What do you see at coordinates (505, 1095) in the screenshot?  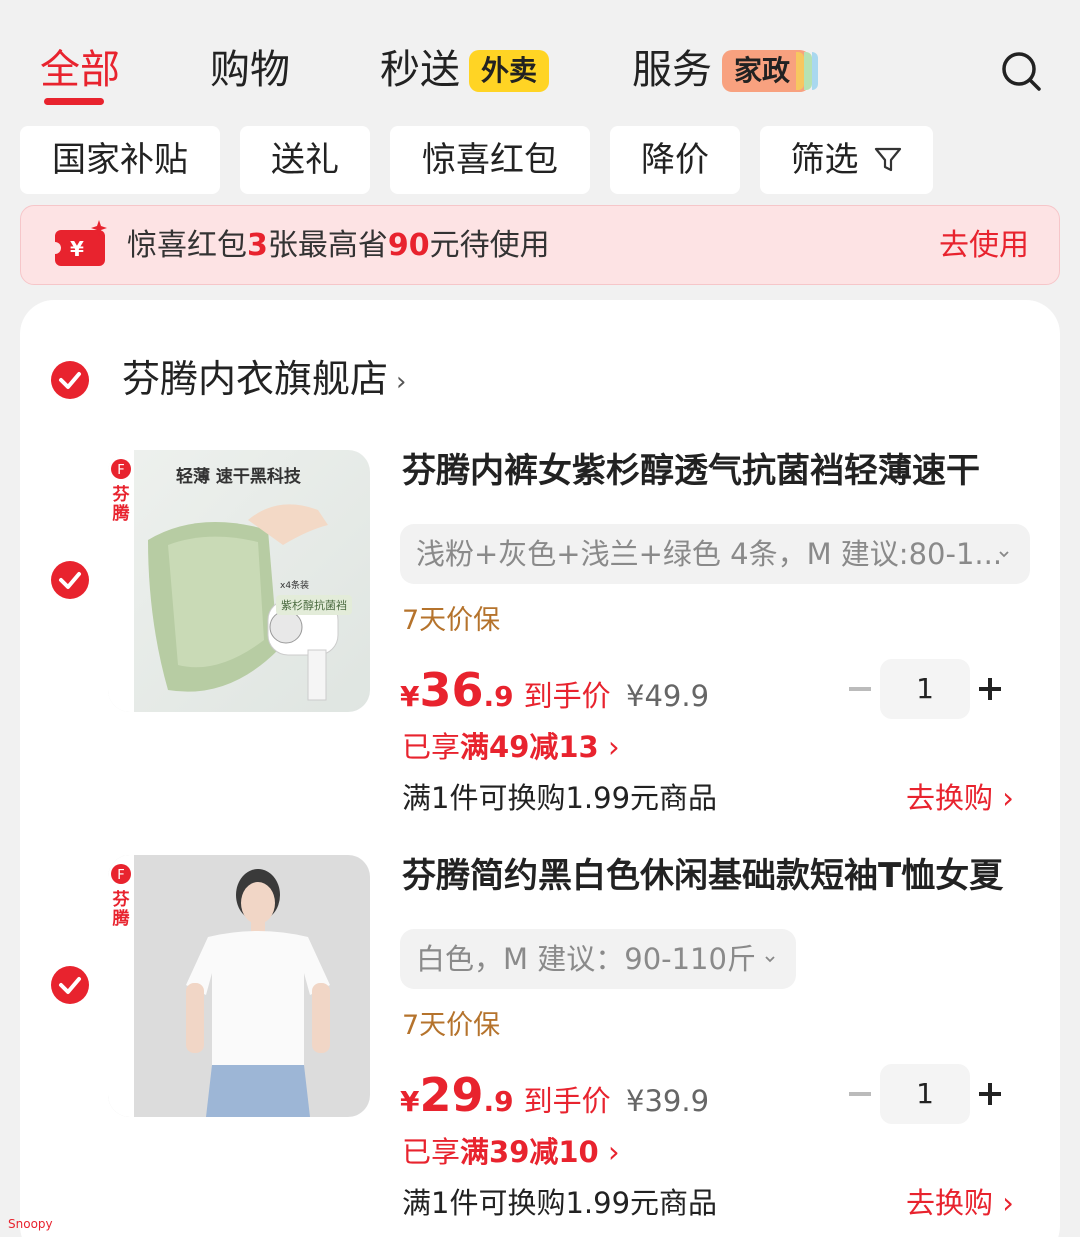 I see `final-price: ¥29.9 到手价` at bounding box center [505, 1095].